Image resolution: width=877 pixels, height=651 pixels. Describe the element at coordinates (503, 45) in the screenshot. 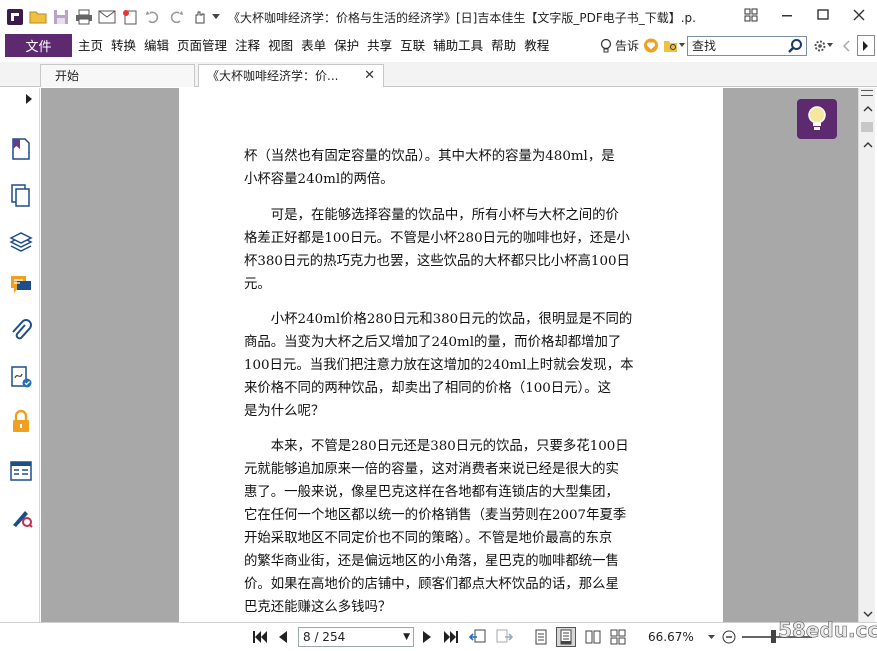

I see `menu-help: 帮助` at that location.